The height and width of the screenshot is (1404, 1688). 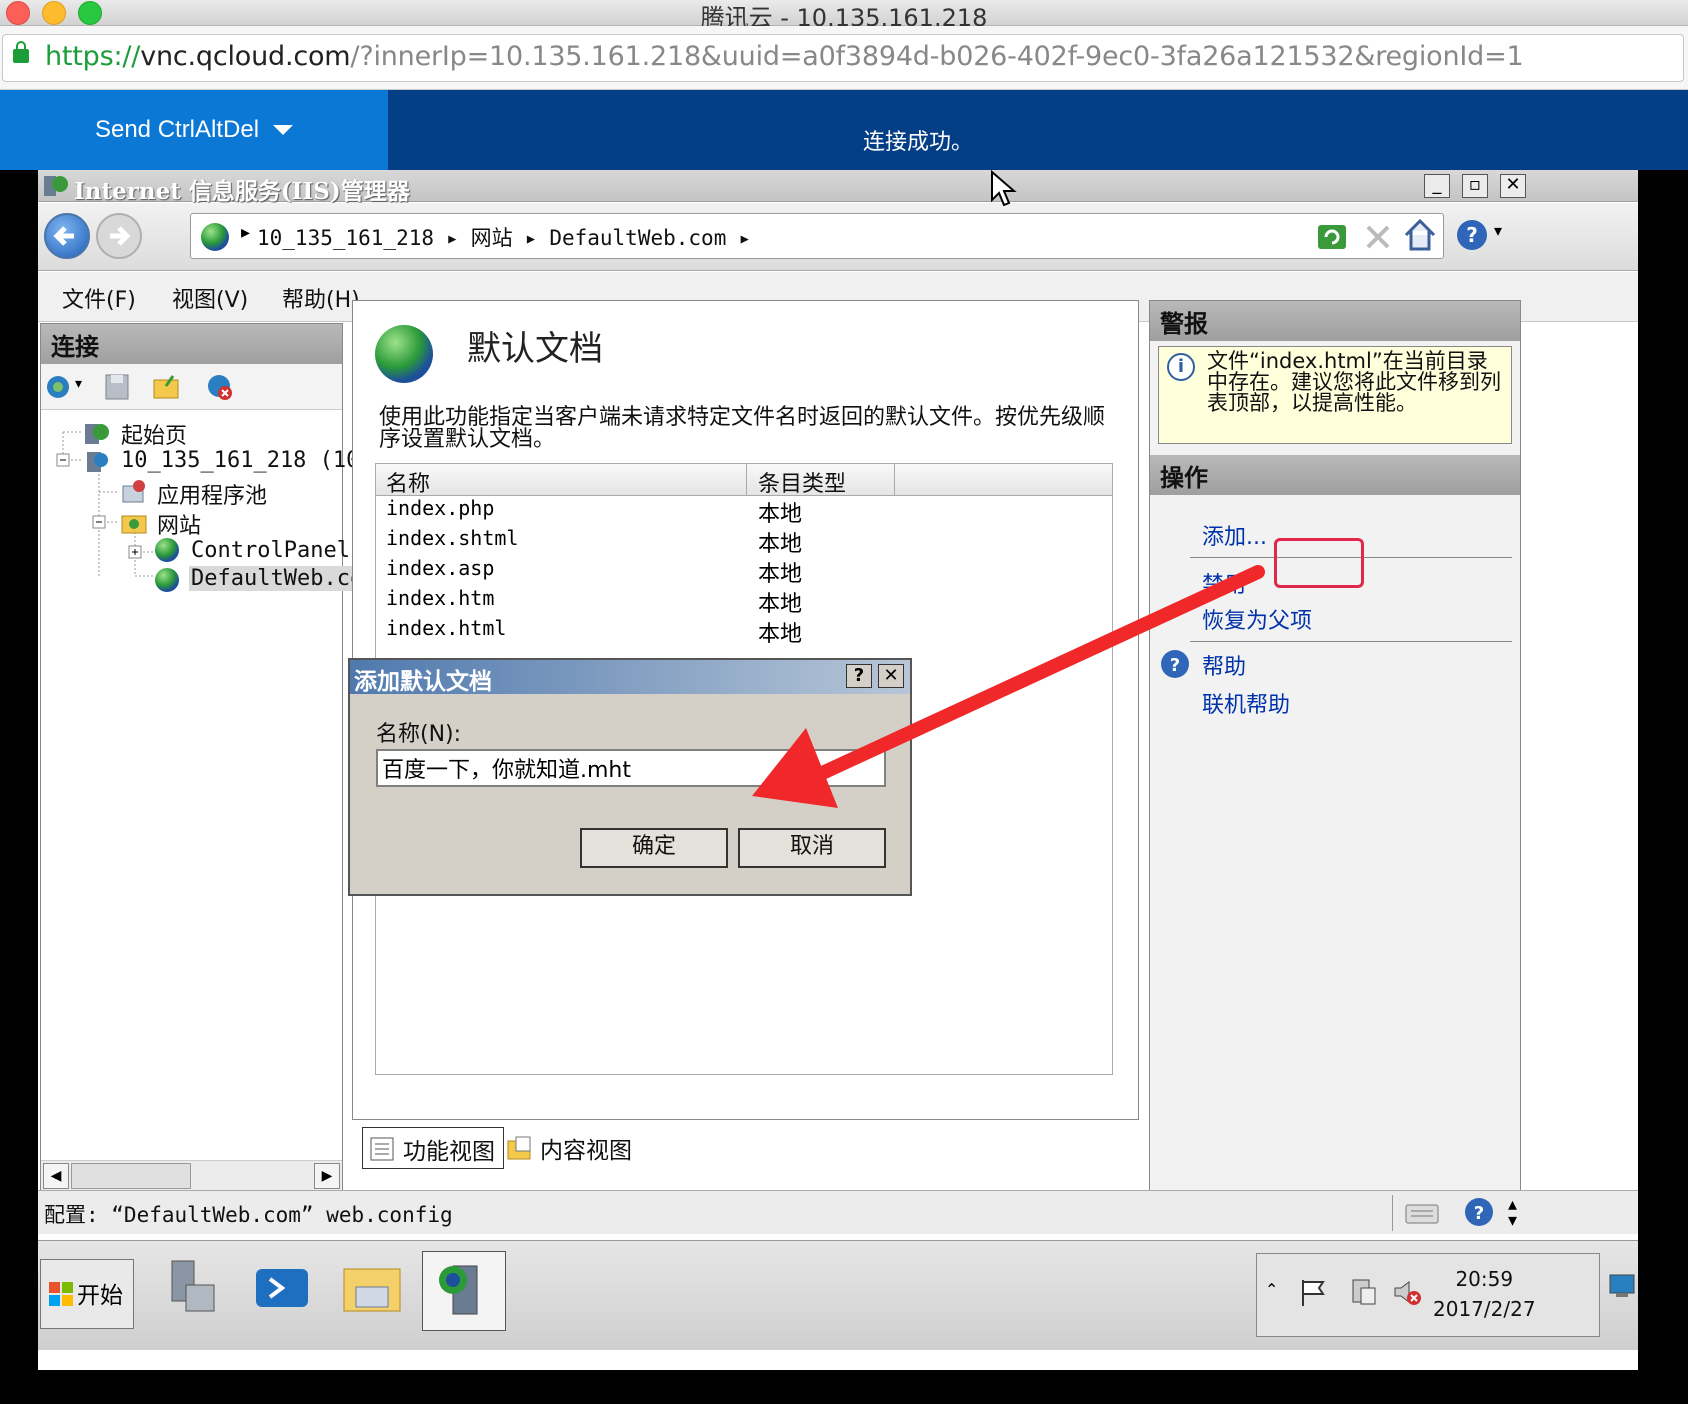 What do you see at coordinates (1407, 1292) in the screenshot?
I see `volume-muted-icon` at bounding box center [1407, 1292].